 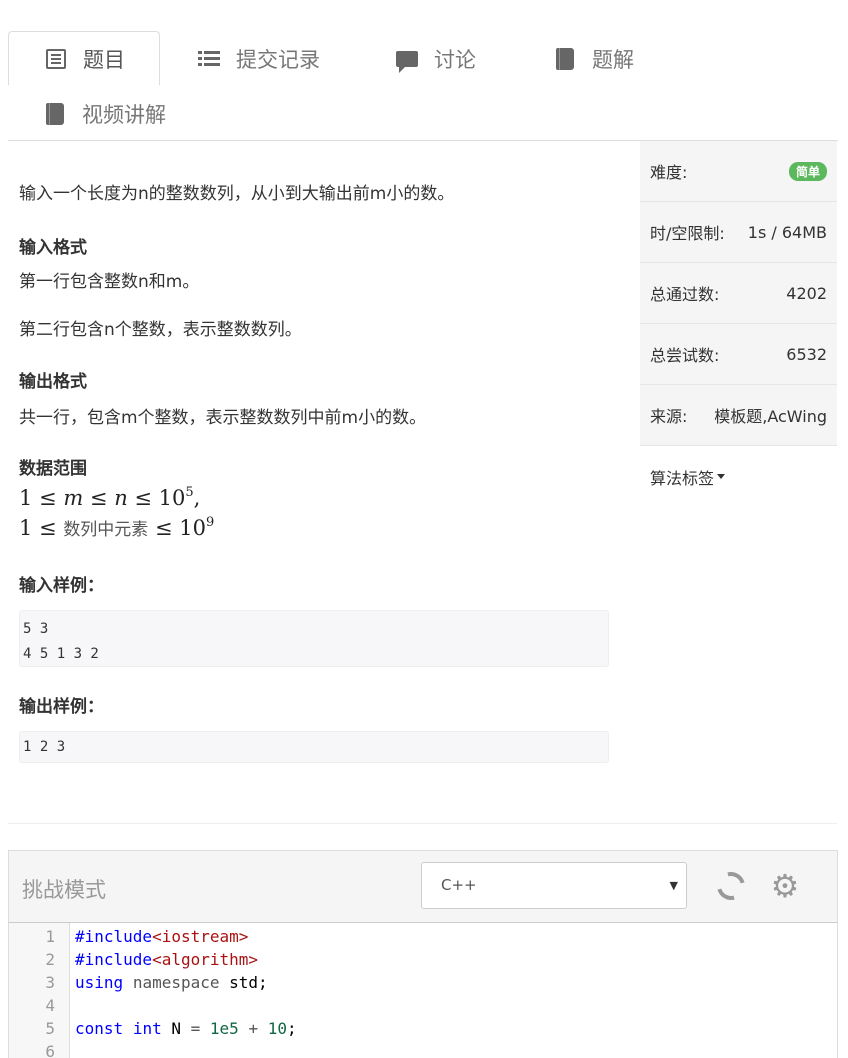 I want to click on difficulty-label: 难度:, so click(x=669, y=172).